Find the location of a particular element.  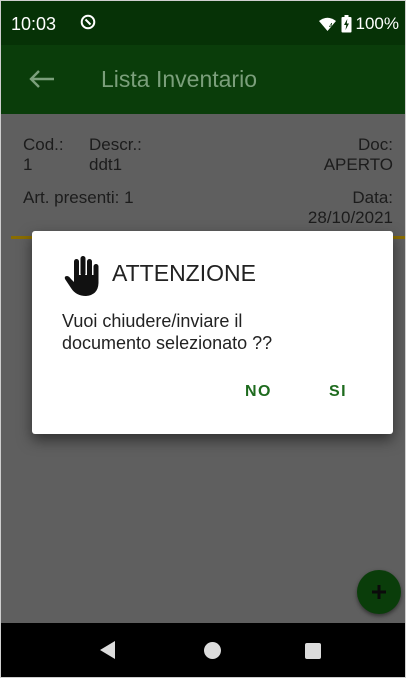

status-time: 10:03 is located at coordinates (34, 24).